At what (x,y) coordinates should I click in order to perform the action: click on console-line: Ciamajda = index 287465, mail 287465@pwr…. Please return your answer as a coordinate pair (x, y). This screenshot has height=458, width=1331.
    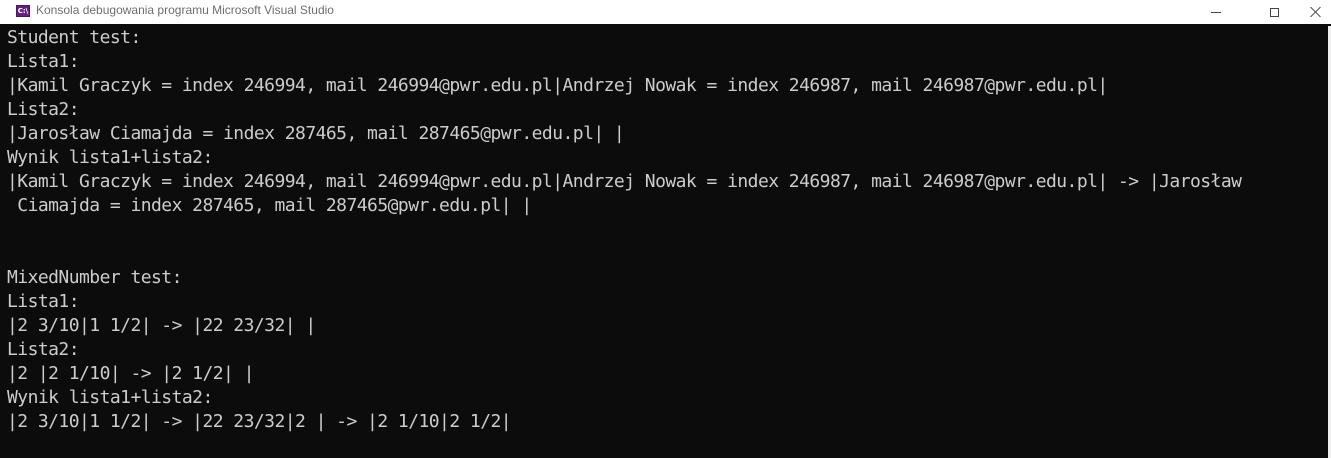
    Looking at the image, I should click on (269, 205).